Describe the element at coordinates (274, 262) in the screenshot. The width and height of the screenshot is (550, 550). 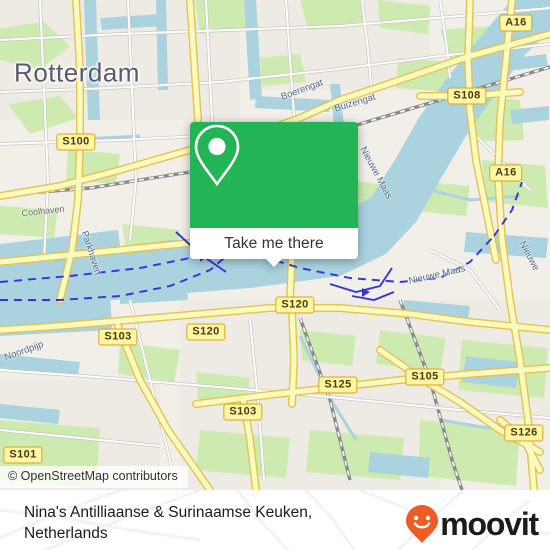
I see `popup-pointer-tail` at that location.